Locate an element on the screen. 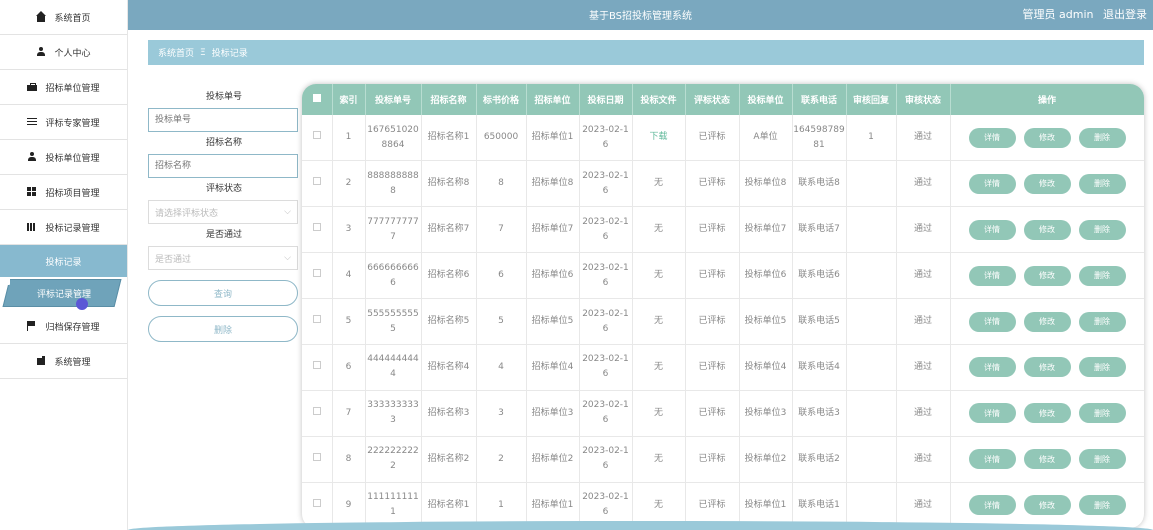 The height and width of the screenshot is (530, 1153). delete-selected-button: 删除 is located at coordinates (223, 329).